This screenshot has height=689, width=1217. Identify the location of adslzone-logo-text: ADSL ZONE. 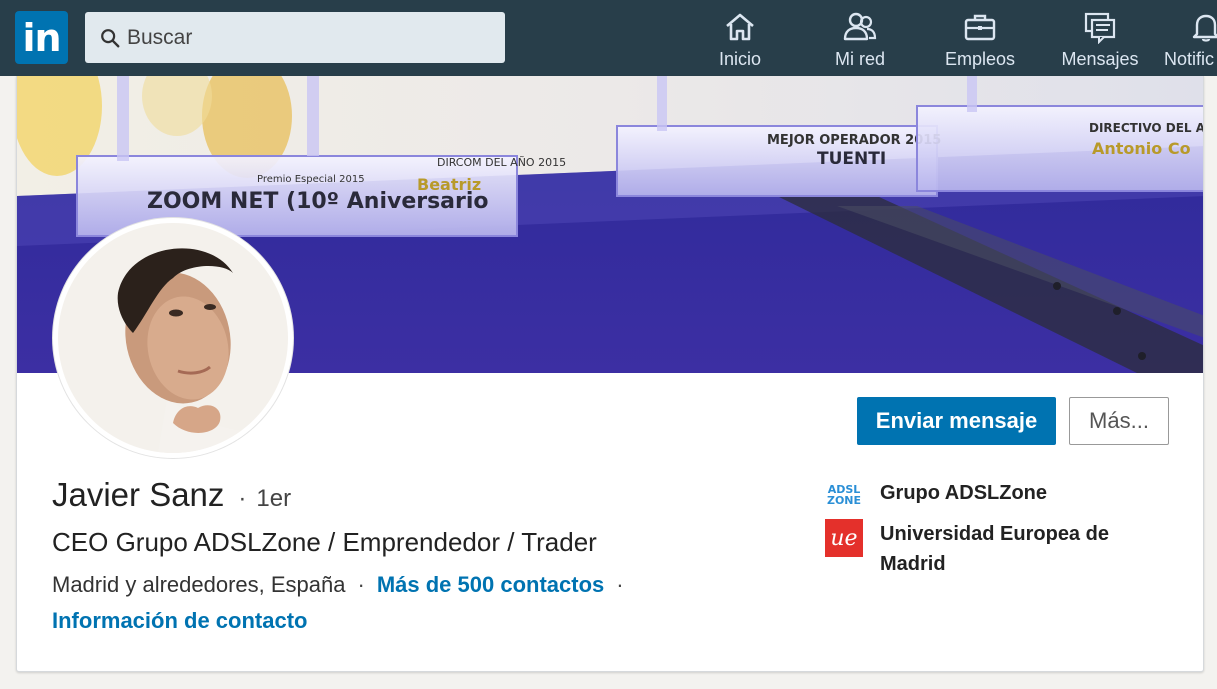
(844, 495).